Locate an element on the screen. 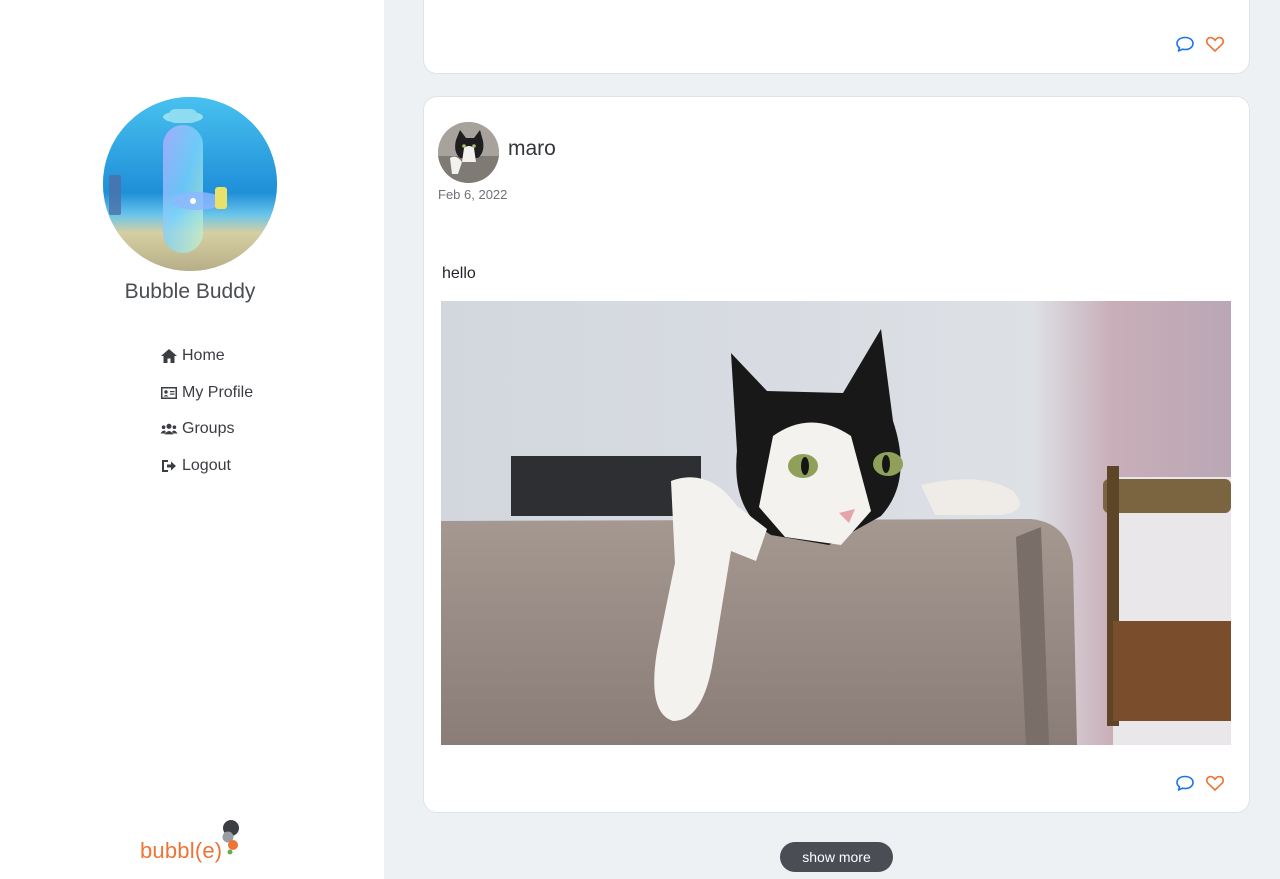  nav-item-my-profile: My Profile is located at coordinates (206, 393).